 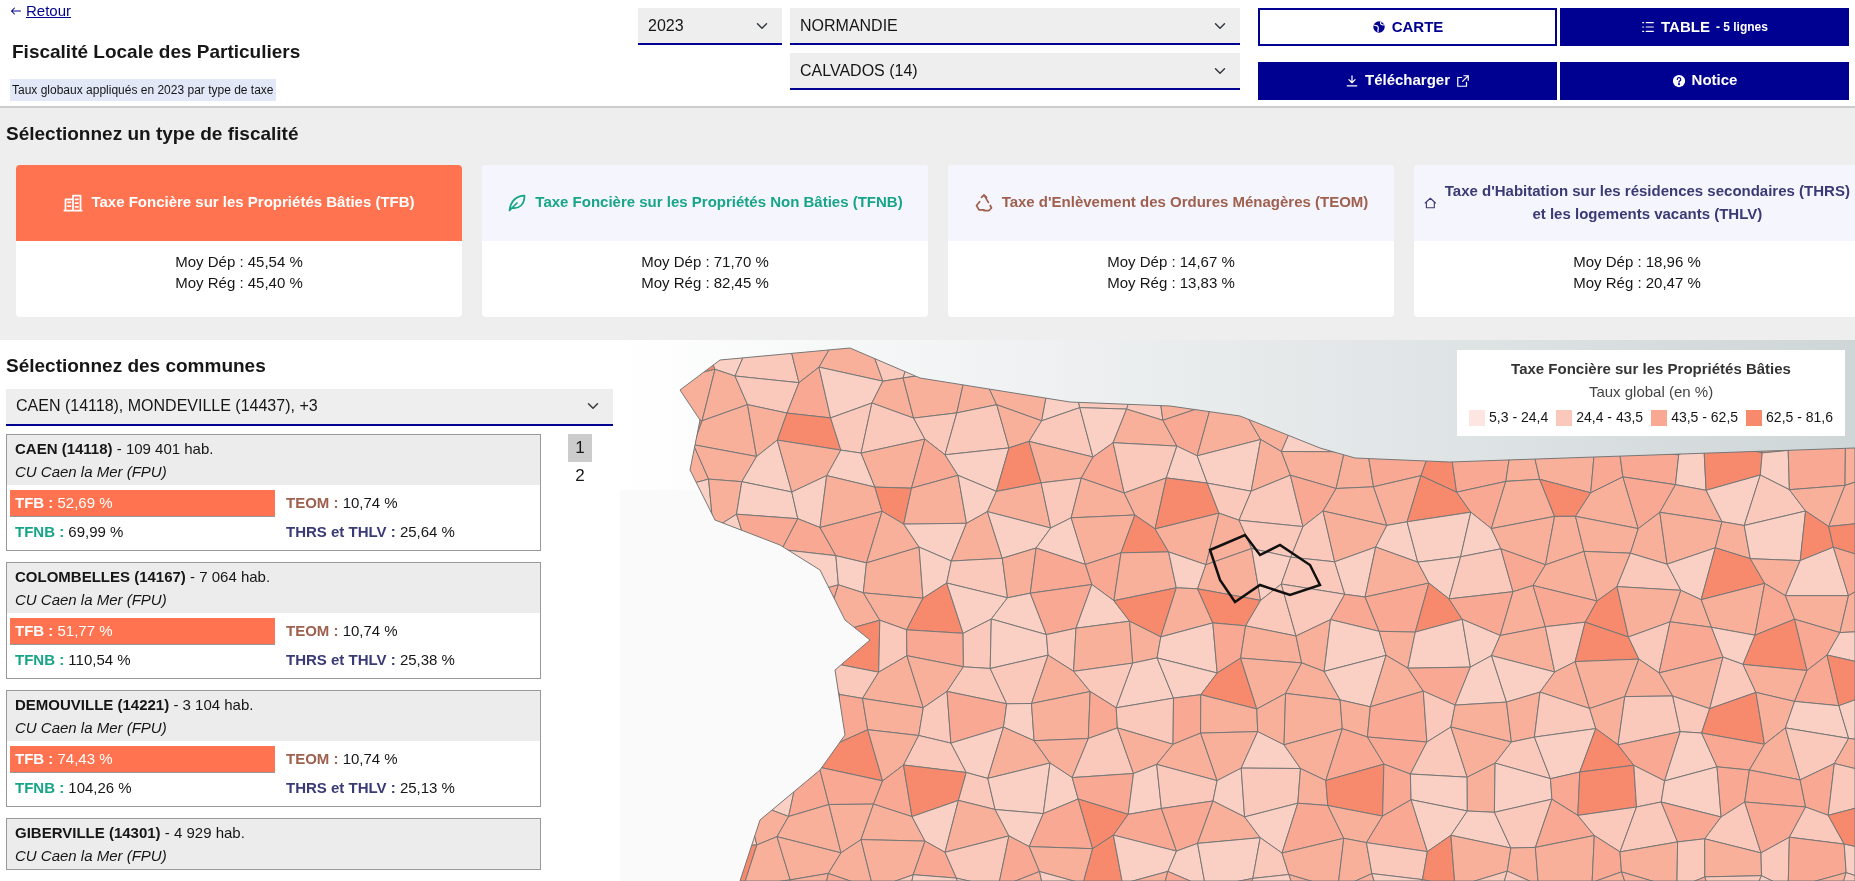 I want to click on communes-select: CAEN (14118), MONDEVILLE (14437), +3, so click(x=309, y=407).